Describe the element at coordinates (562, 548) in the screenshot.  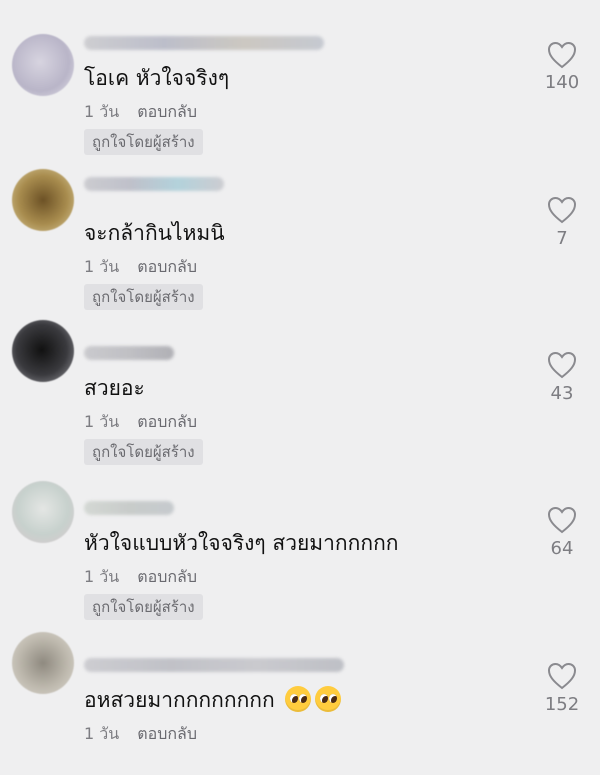
I see `like-count: 64` at that location.